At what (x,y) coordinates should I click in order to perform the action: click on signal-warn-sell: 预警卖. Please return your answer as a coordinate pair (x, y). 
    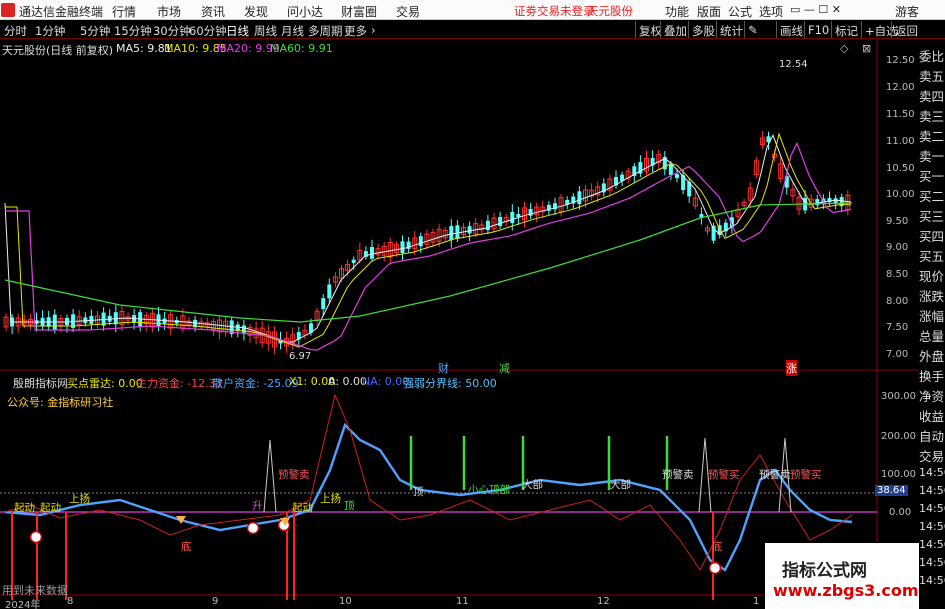
    Looking at the image, I should click on (678, 475).